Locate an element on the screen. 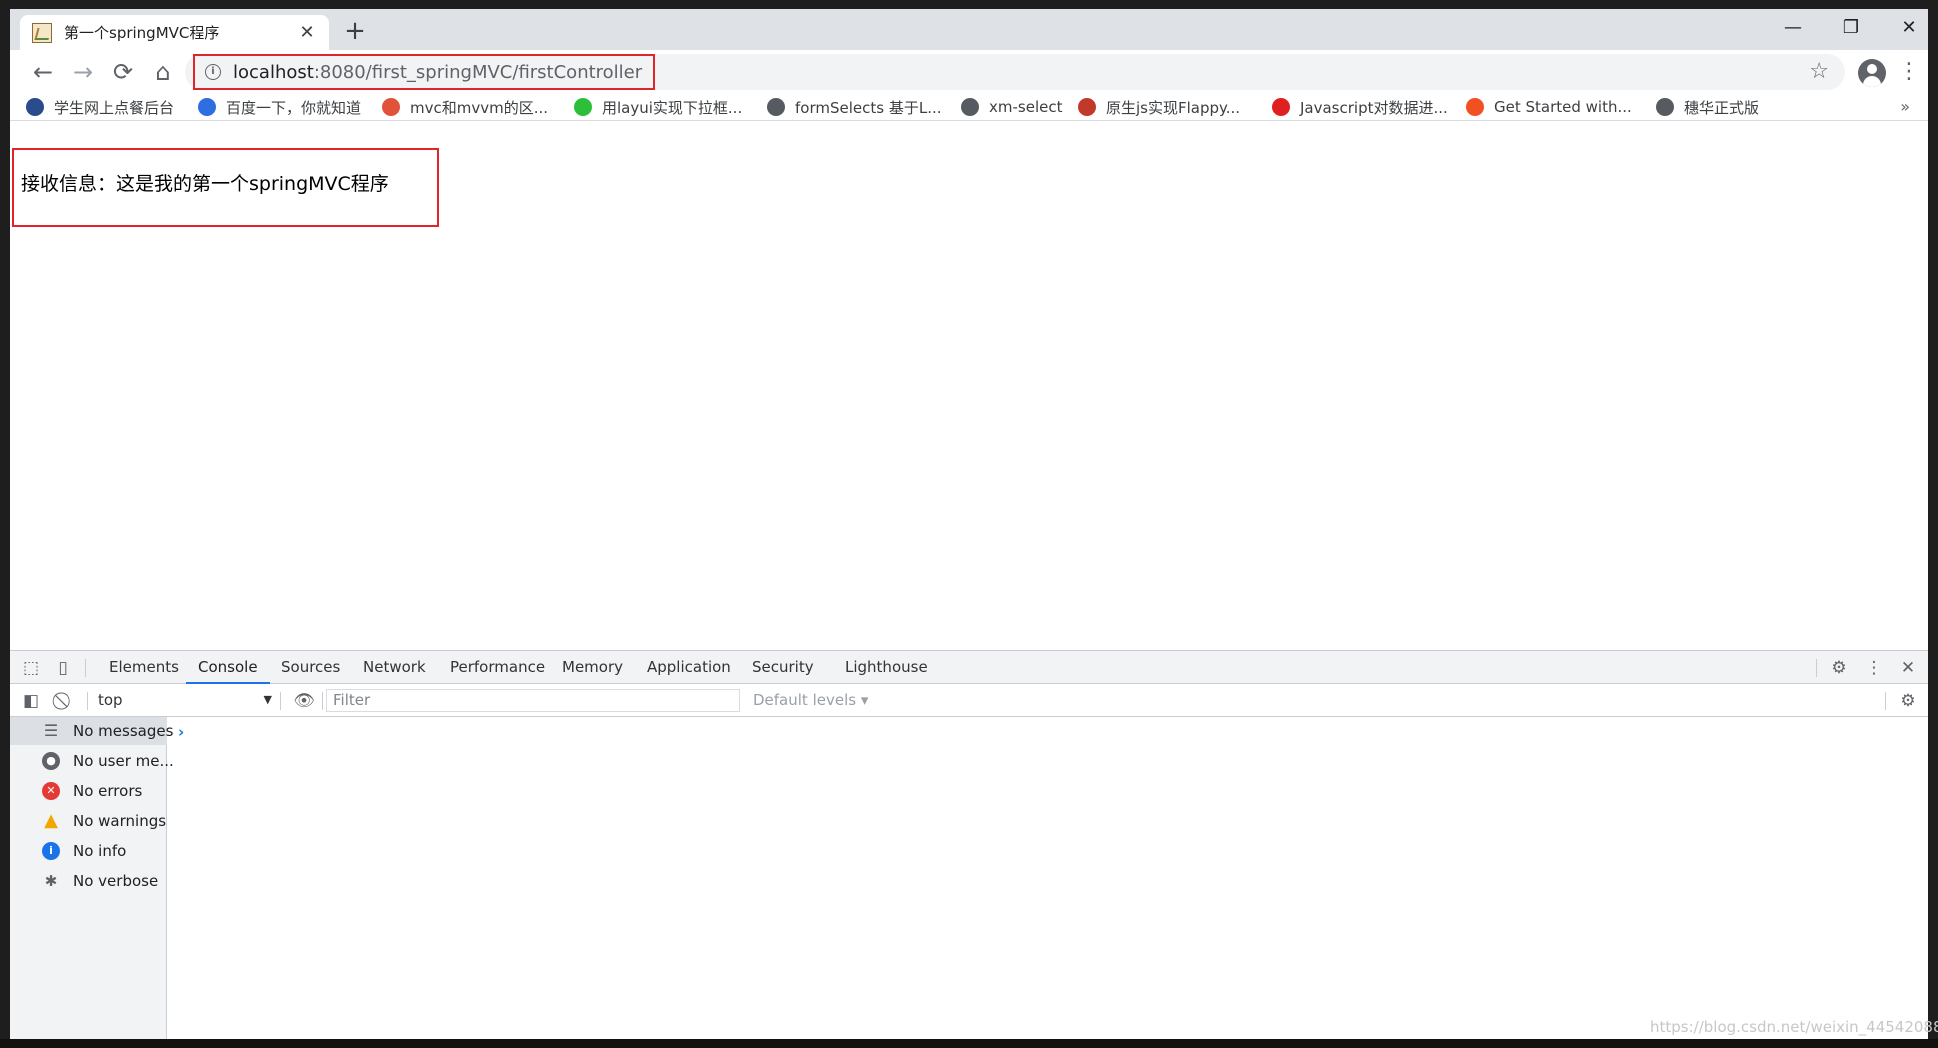 This screenshot has width=1938, height=1048. tab-strip: 第一个springMVC程序 ✕ + — ❐ ✕ is located at coordinates (969, 29).